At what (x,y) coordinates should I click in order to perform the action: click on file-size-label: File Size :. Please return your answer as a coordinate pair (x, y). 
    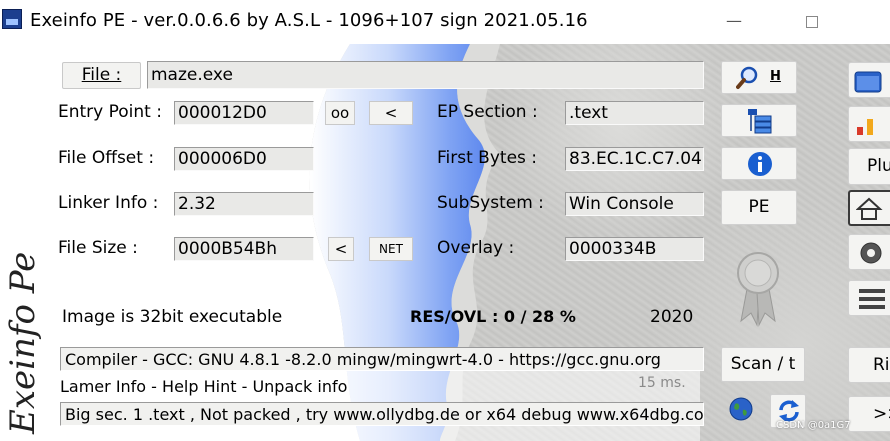
    Looking at the image, I should click on (98, 248).